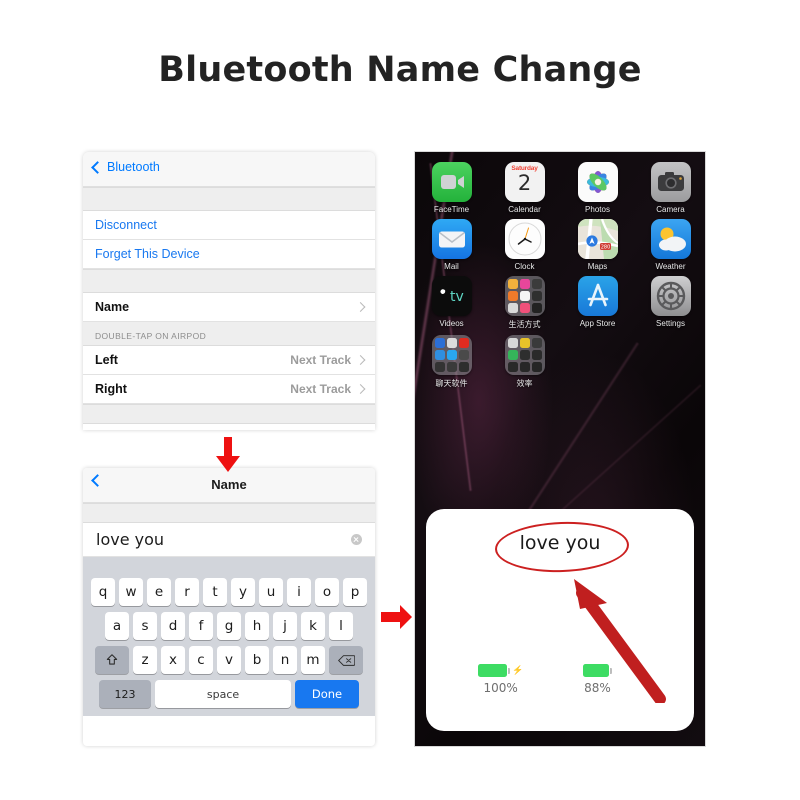 The height and width of the screenshot is (800, 800). I want to click on app-clock: Clock, so click(524, 245).